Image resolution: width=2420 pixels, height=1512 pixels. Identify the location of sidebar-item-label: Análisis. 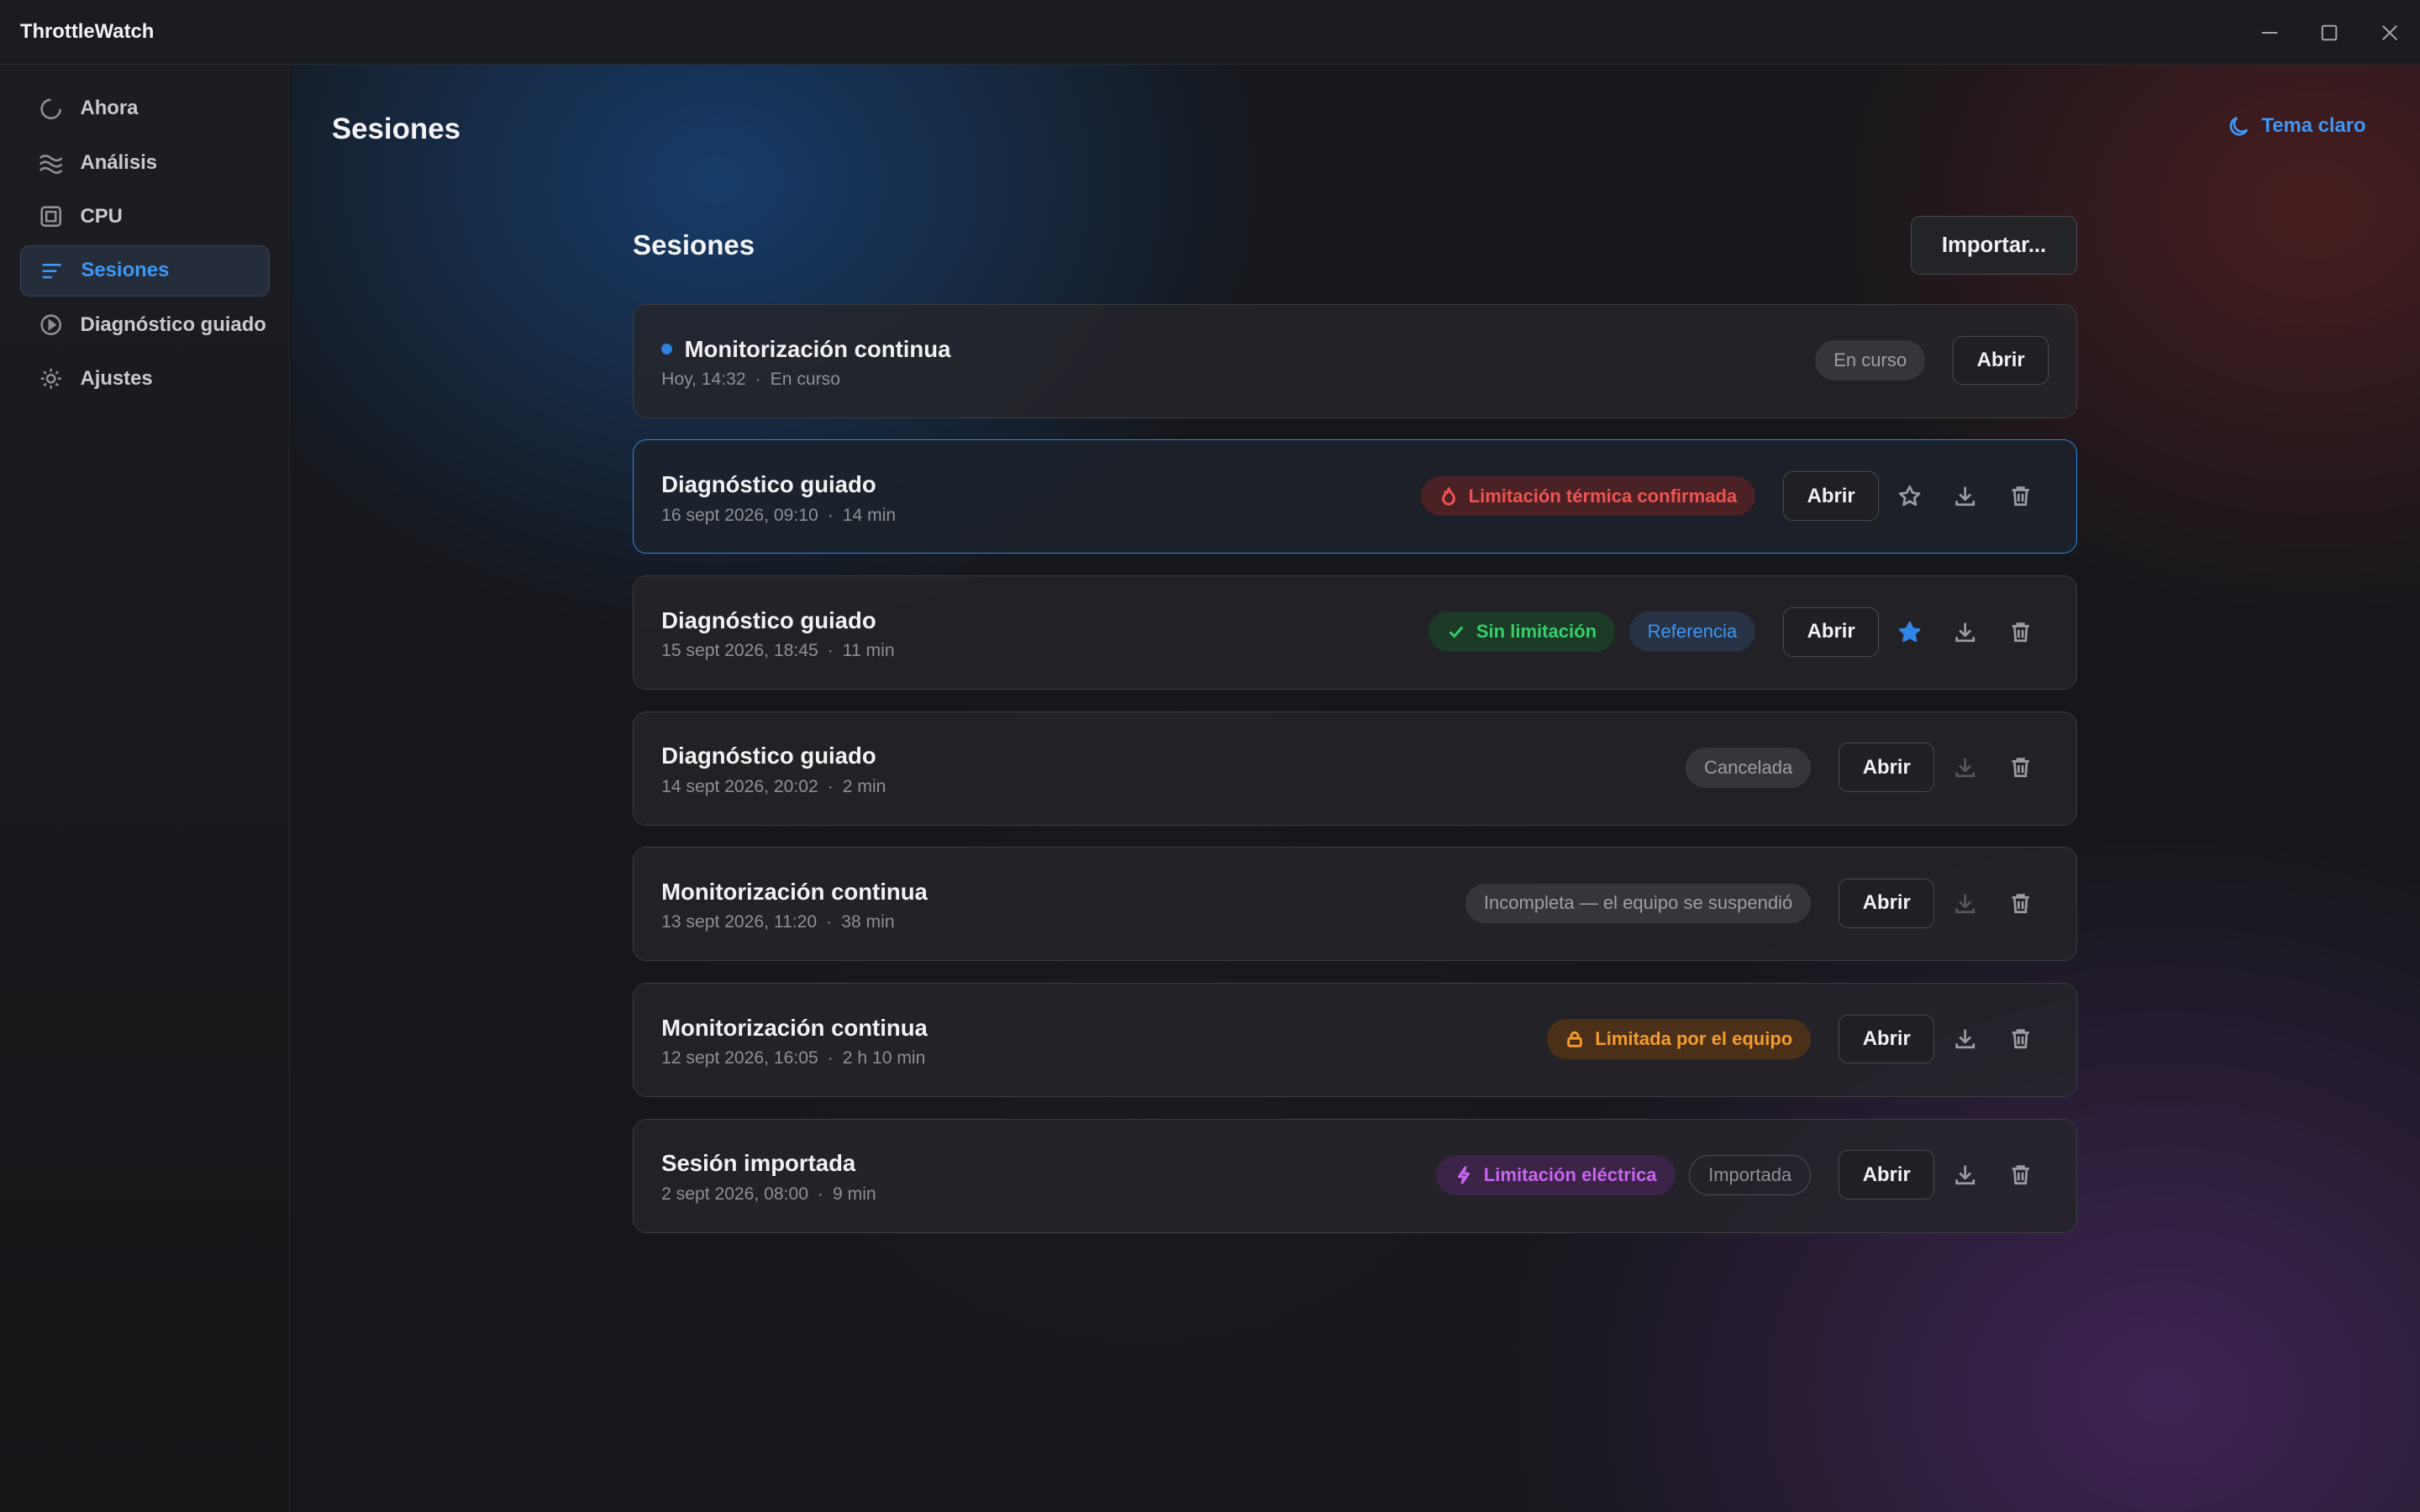
(118, 162).